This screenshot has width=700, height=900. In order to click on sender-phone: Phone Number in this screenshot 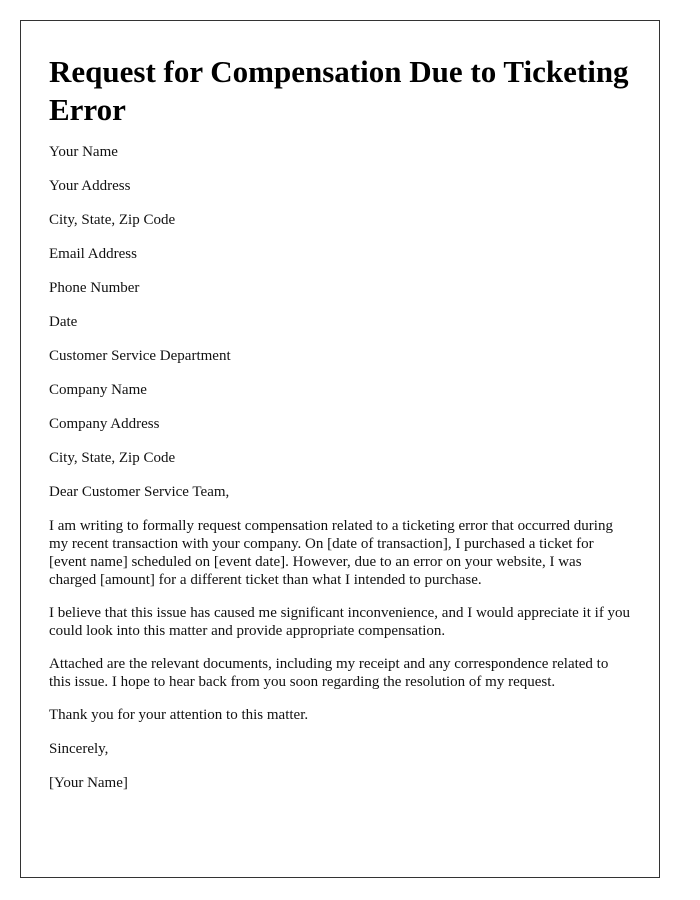, I will do `click(94, 288)`.